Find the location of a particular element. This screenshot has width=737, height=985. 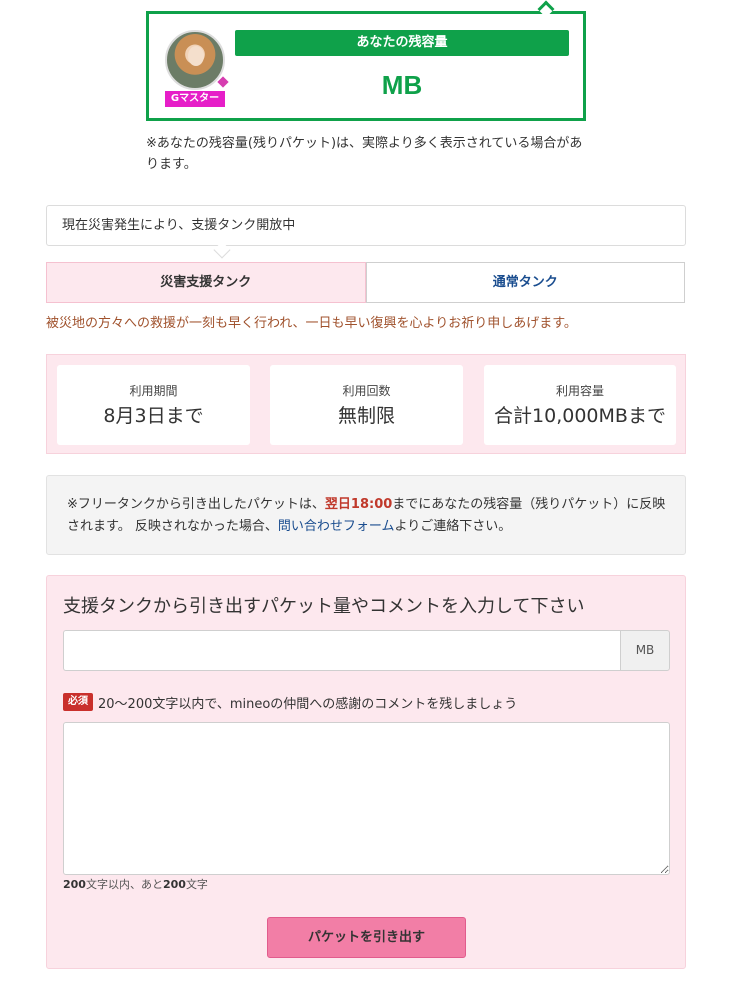

info-box-capacity: 利用容量 合計10,000MBまで is located at coordinates (580, 405).